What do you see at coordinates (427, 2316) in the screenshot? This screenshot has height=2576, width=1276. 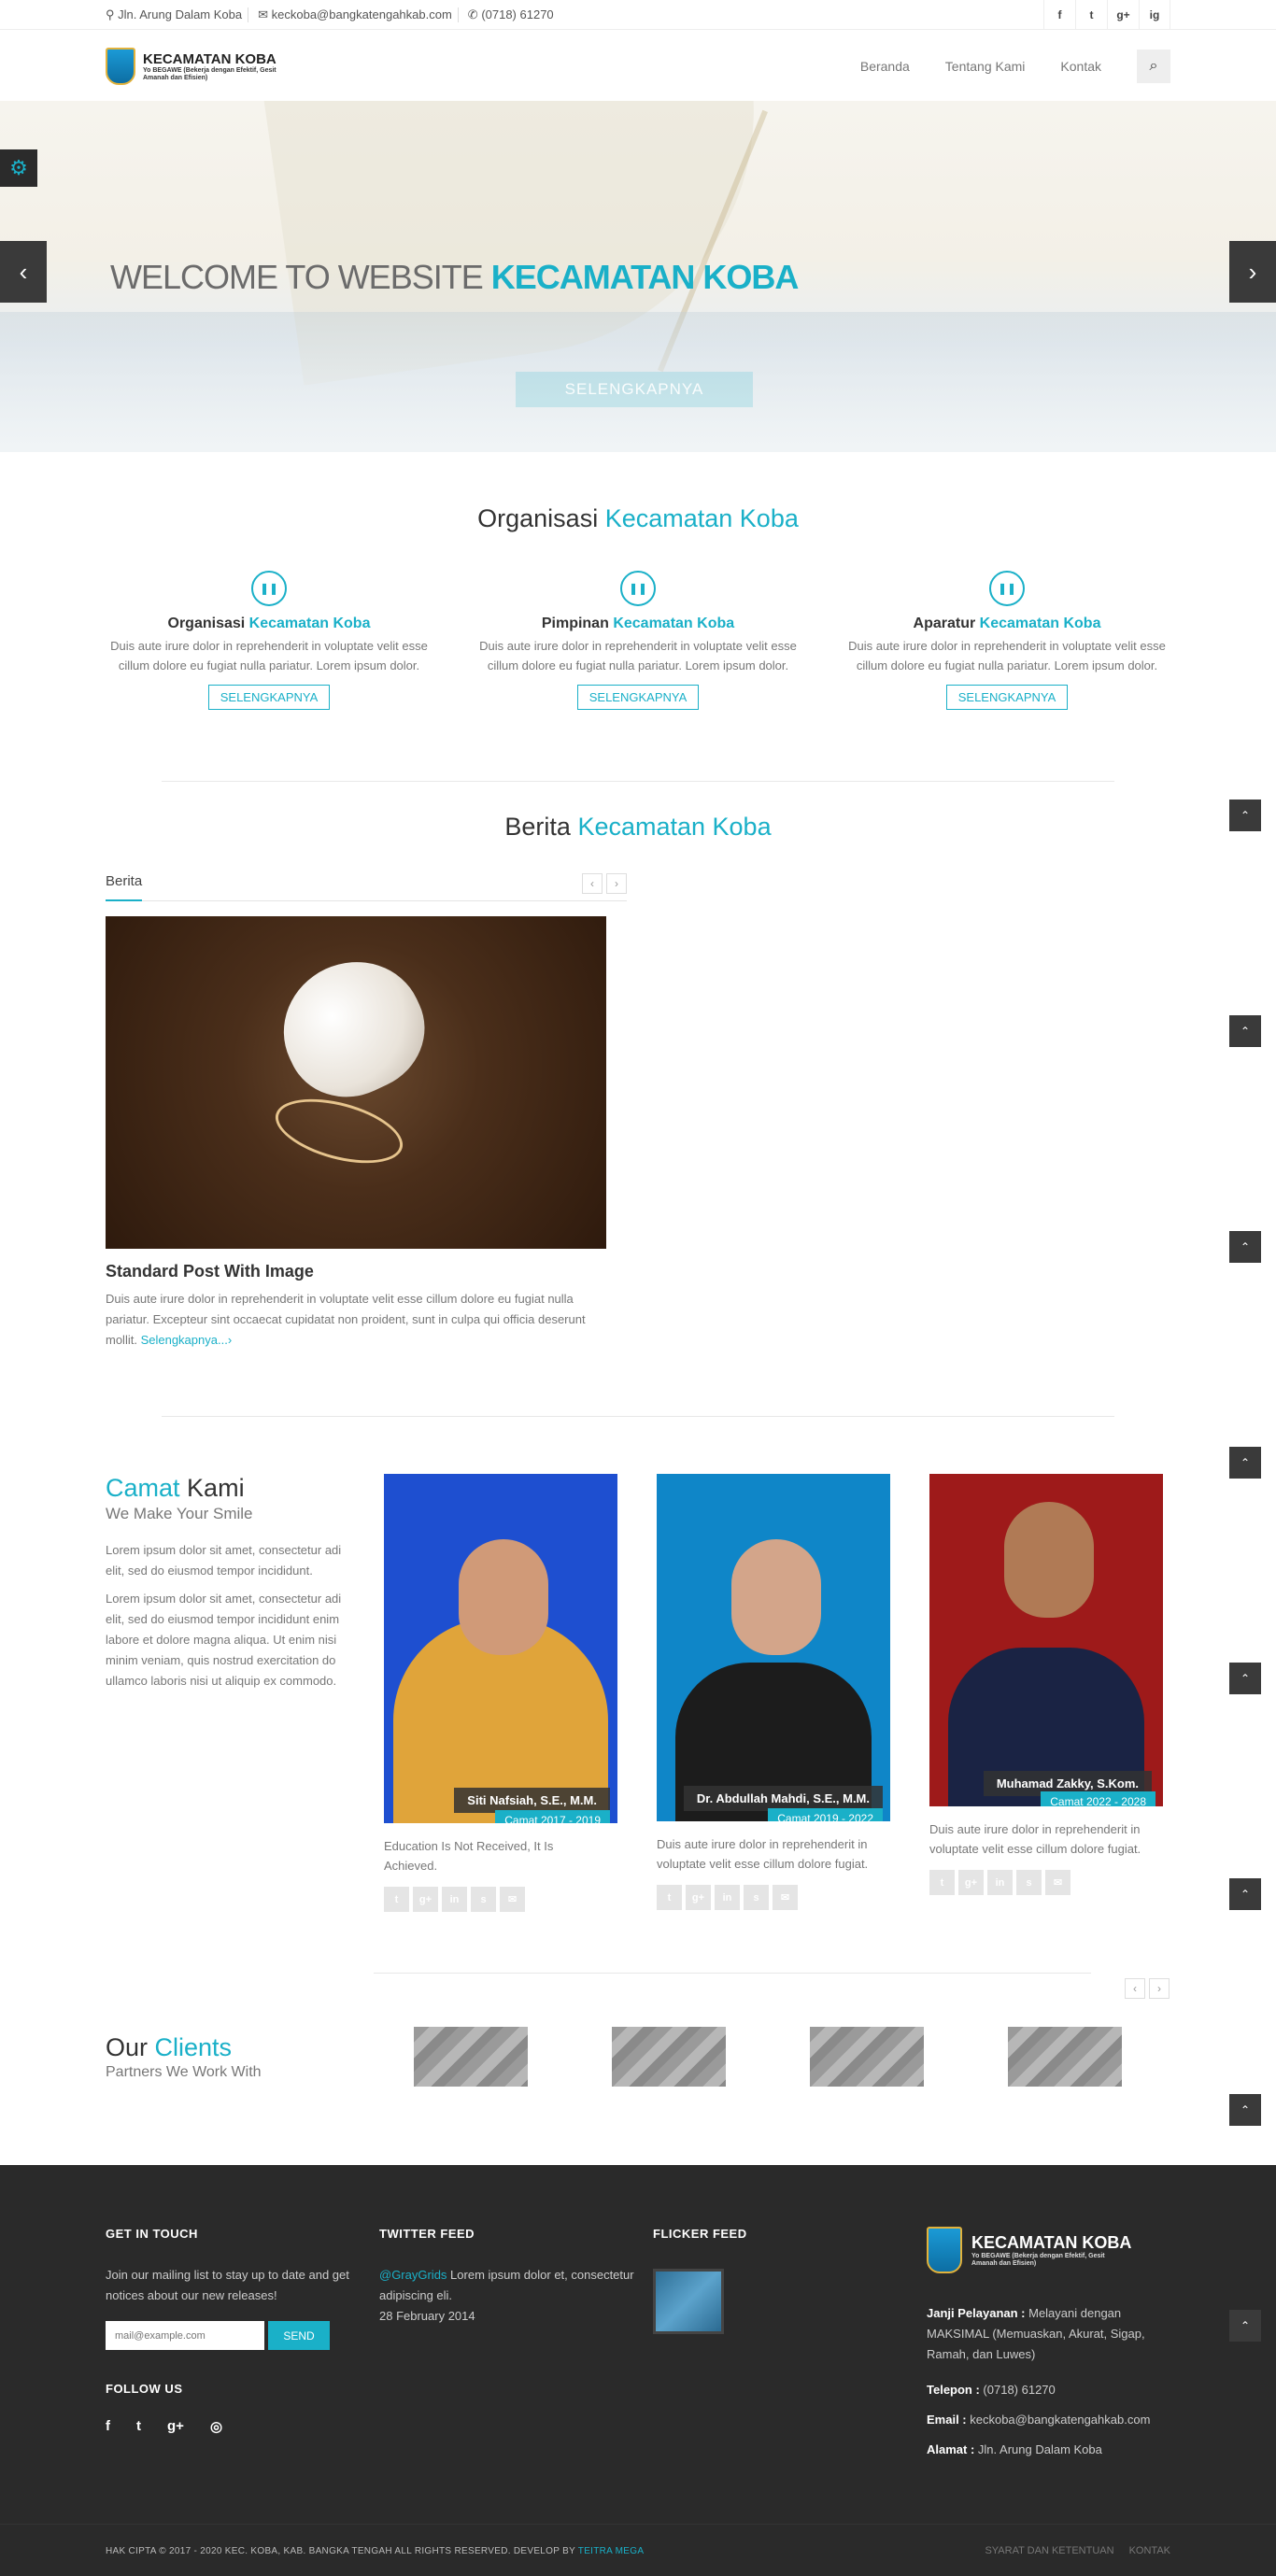 I see `tweet-date: 28 February 2014` at bounding box center [427, 2316].